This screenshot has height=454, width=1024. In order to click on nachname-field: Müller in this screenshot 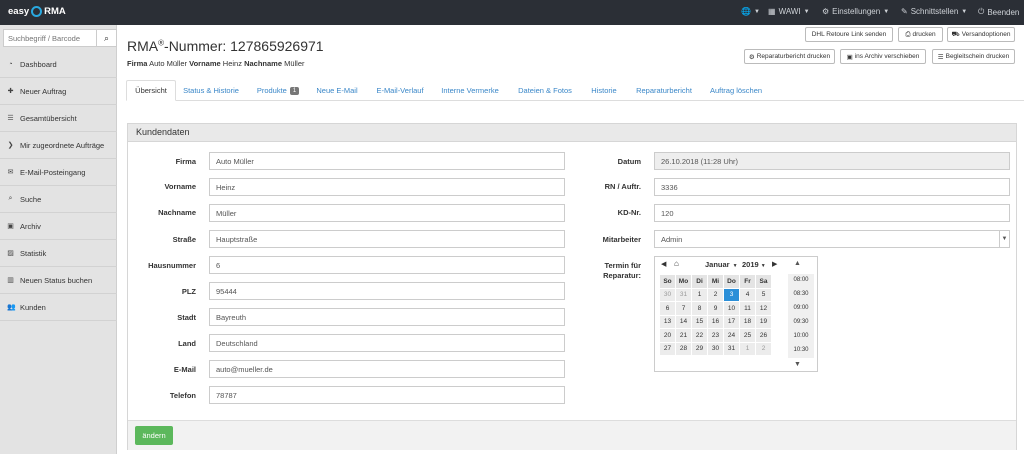, I will do `click(387, 213)`.